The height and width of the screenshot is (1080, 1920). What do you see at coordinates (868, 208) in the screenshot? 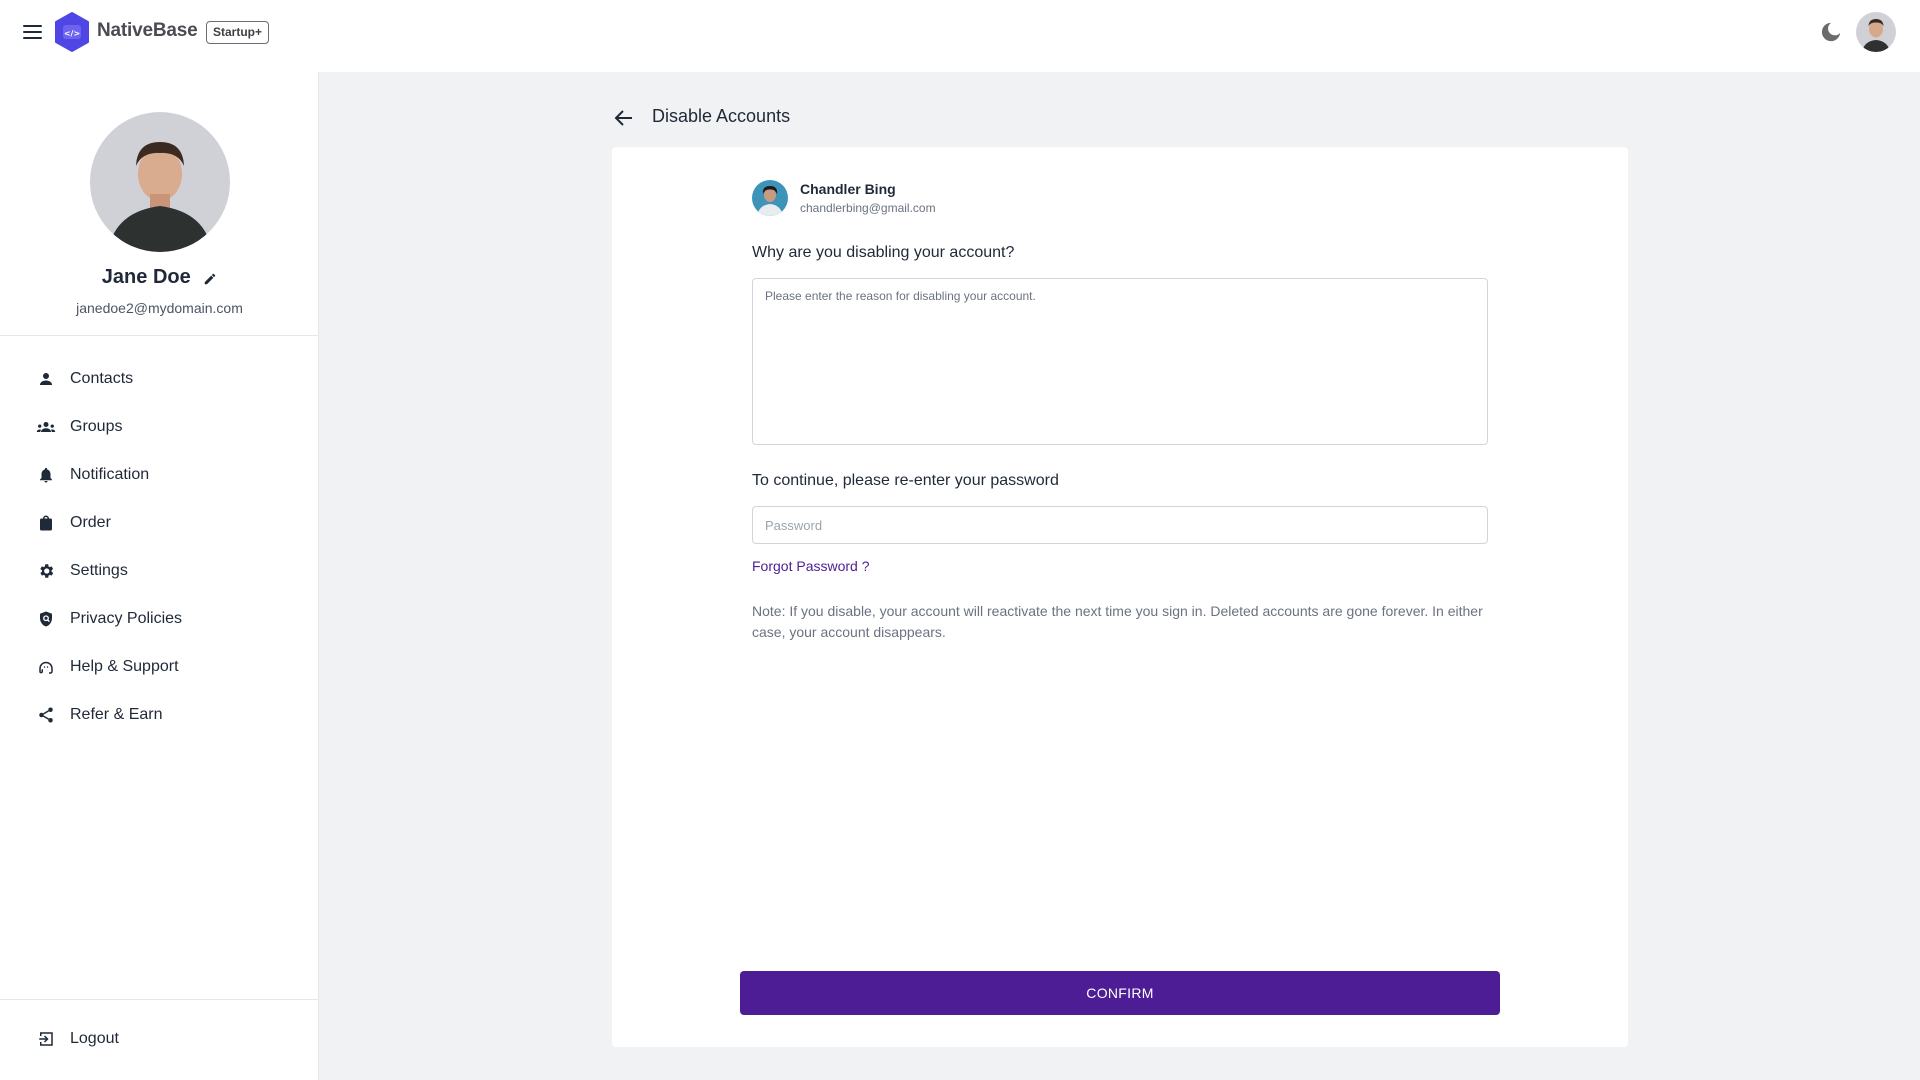
I see `account-user-email: chandlerbing@gmail.com` at bounding box center [868, 208].